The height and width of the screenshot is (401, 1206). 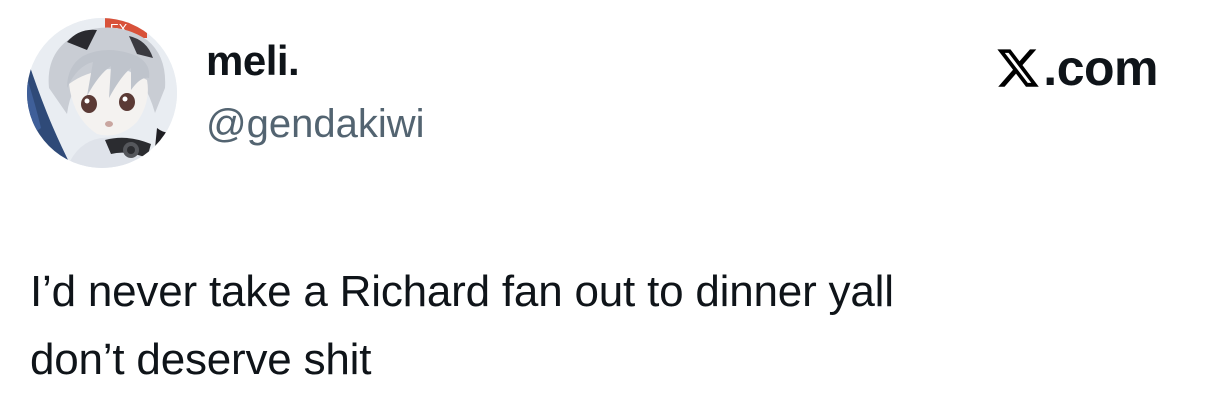 What do you see at coordinates (201, 359) in the screenshot?
I see `tweet-text-line-2: don’t deserve shit` at bounding box center [201, 359].